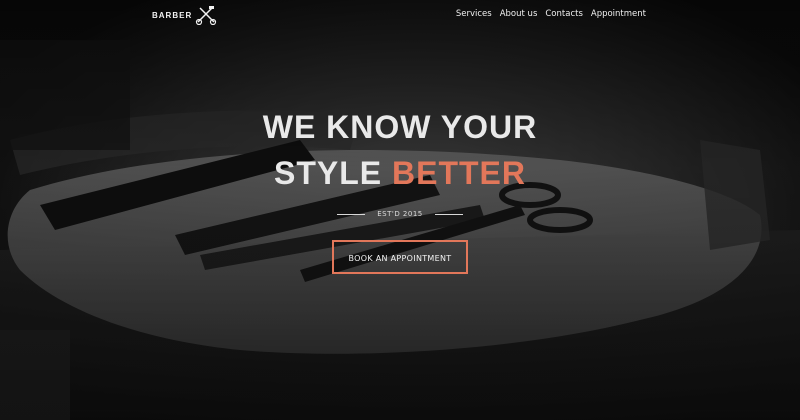 The width and height of the screenshot is (800, 420). I want to click on established-tagline: EST'D 2015, so click(400, 214).